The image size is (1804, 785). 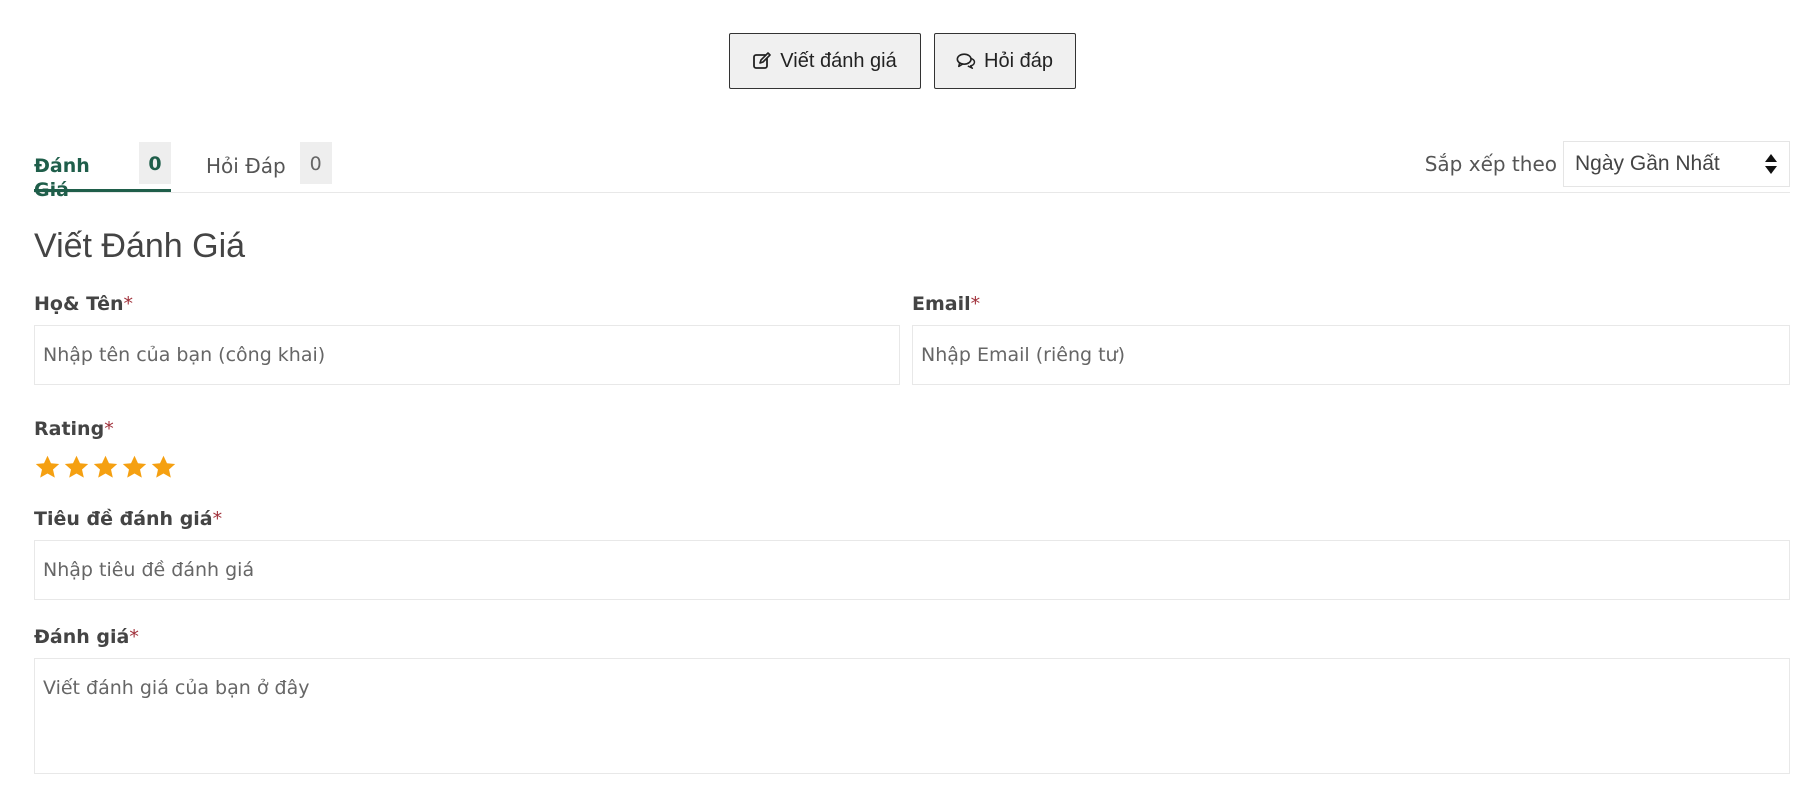 What do you see at coordinates (467, 355) in the screenshot?
I see `name-input` at bounding box center [467, 355].